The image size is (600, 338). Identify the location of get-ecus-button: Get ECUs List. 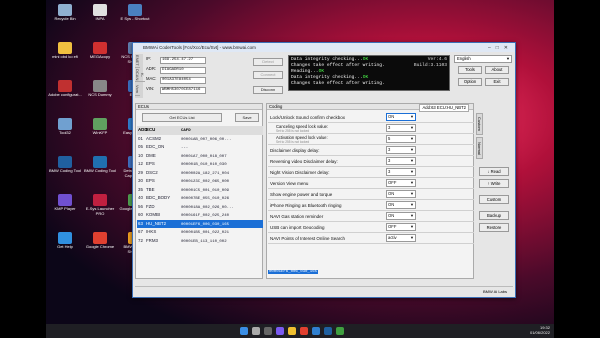
(182, 117).